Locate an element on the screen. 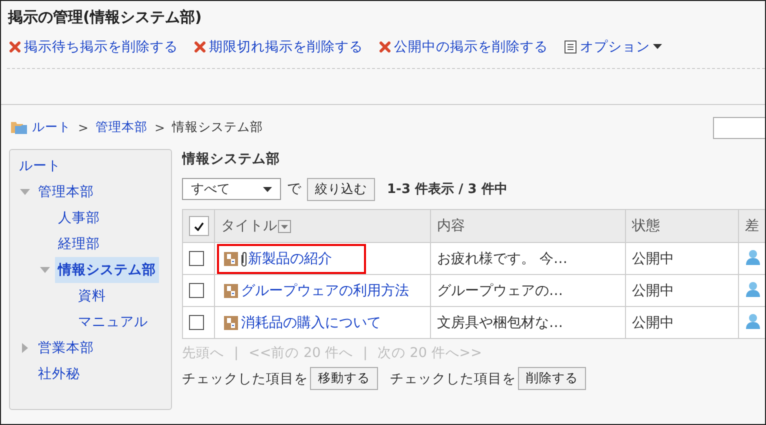 The height and width of the screenshot is (425, 766). search-field is located at coordinates (739, 128).